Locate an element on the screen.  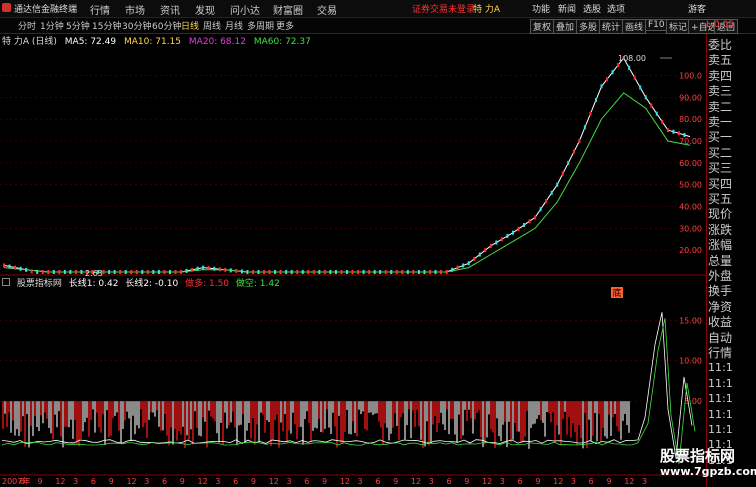
period-monthly: 月线 is located at coordinates (234, 25).